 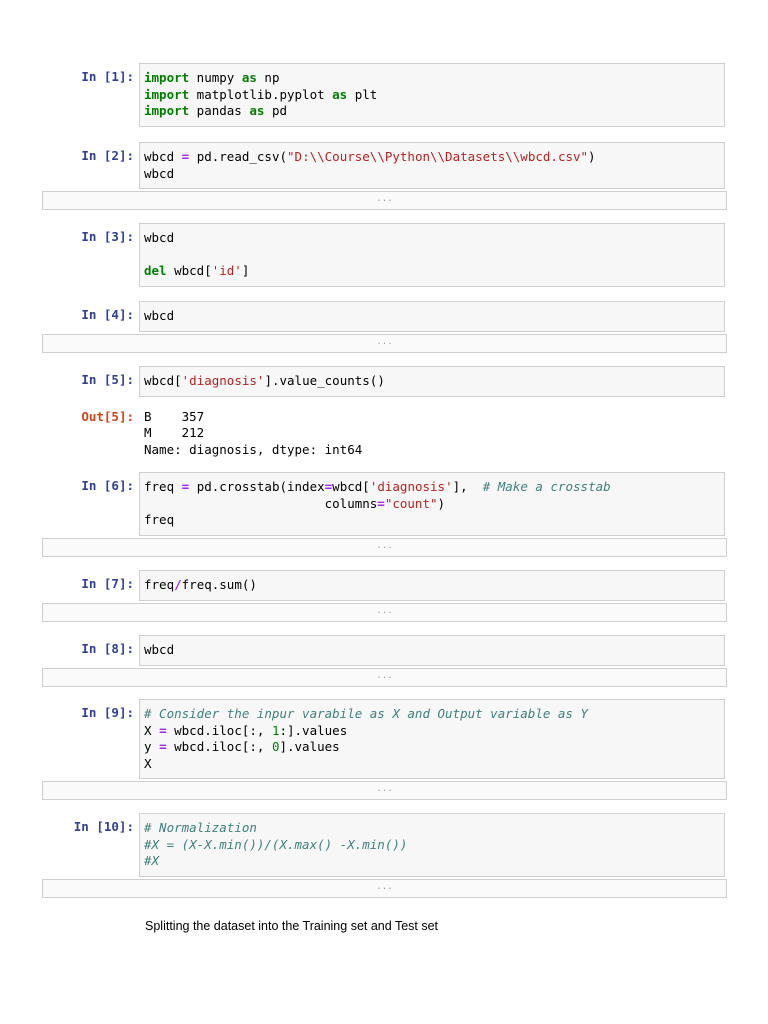 I want to click on code-line: import matplotlib.pyplot as plt, so click(x=432, y=95).